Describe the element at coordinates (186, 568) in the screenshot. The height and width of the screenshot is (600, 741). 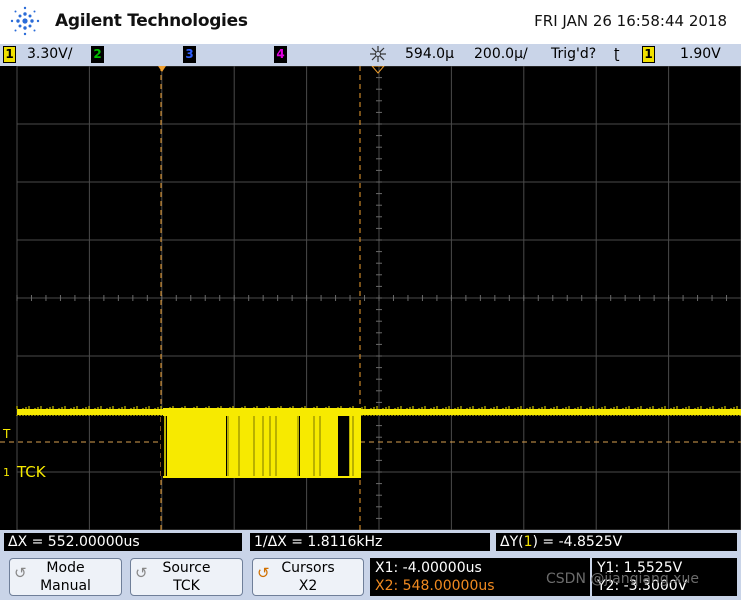
I see `source-title: Source` at that location.